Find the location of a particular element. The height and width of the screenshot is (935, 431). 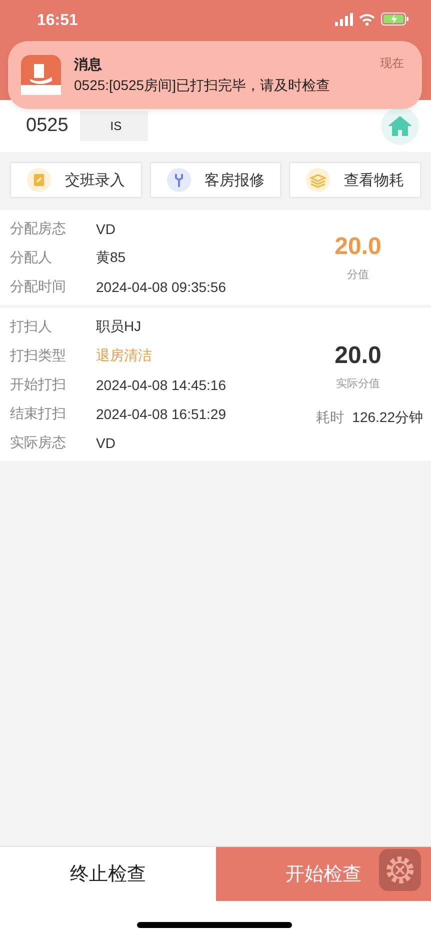

action-button: 交班录入 is located at coordinates (76, 180).